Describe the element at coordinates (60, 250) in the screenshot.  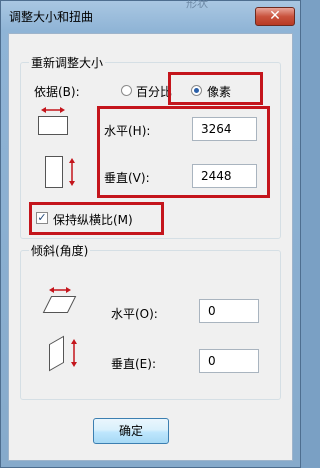
I see `skew-group-title: 倾斜(角度)` at that location.